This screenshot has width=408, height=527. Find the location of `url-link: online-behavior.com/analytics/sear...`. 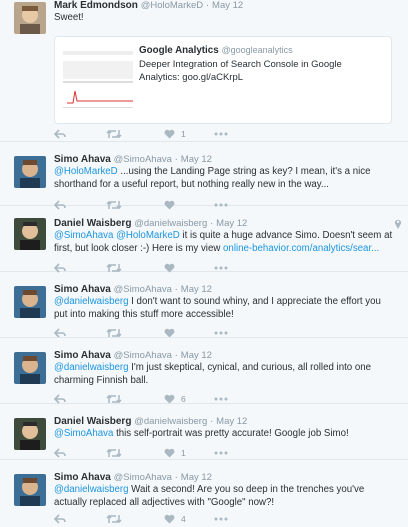

url-link: online-behavior.com/analytics/sear... is located at coordinates (301, 248).